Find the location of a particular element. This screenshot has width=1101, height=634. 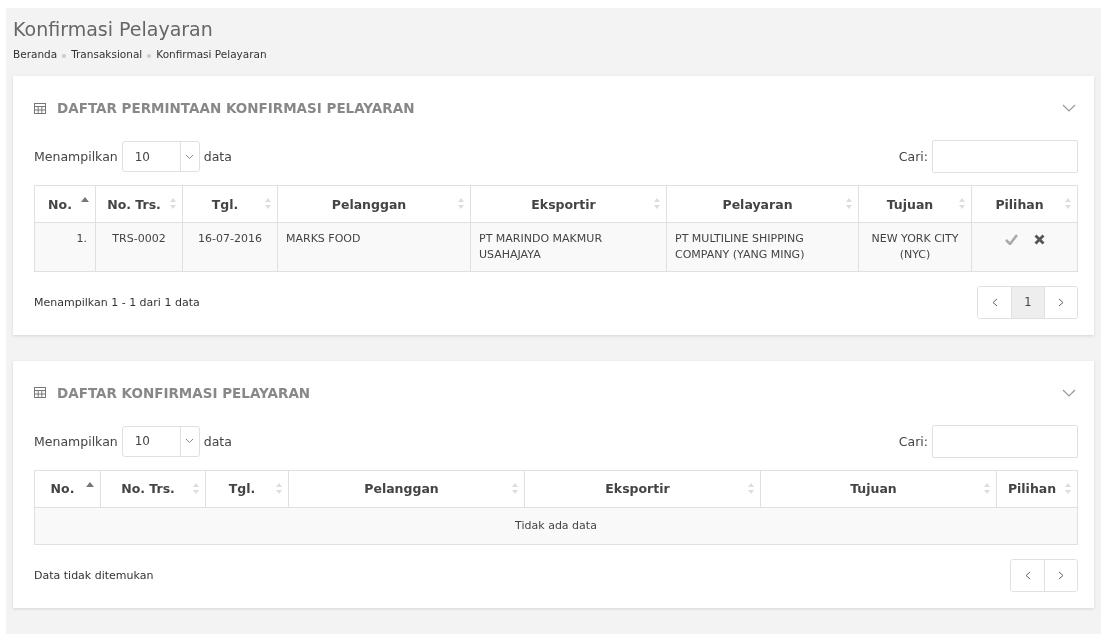

panel-title: DAFTAR PERMINTAAN KONFIRMASI PELAYARAN is located at coordinates (236, 108).